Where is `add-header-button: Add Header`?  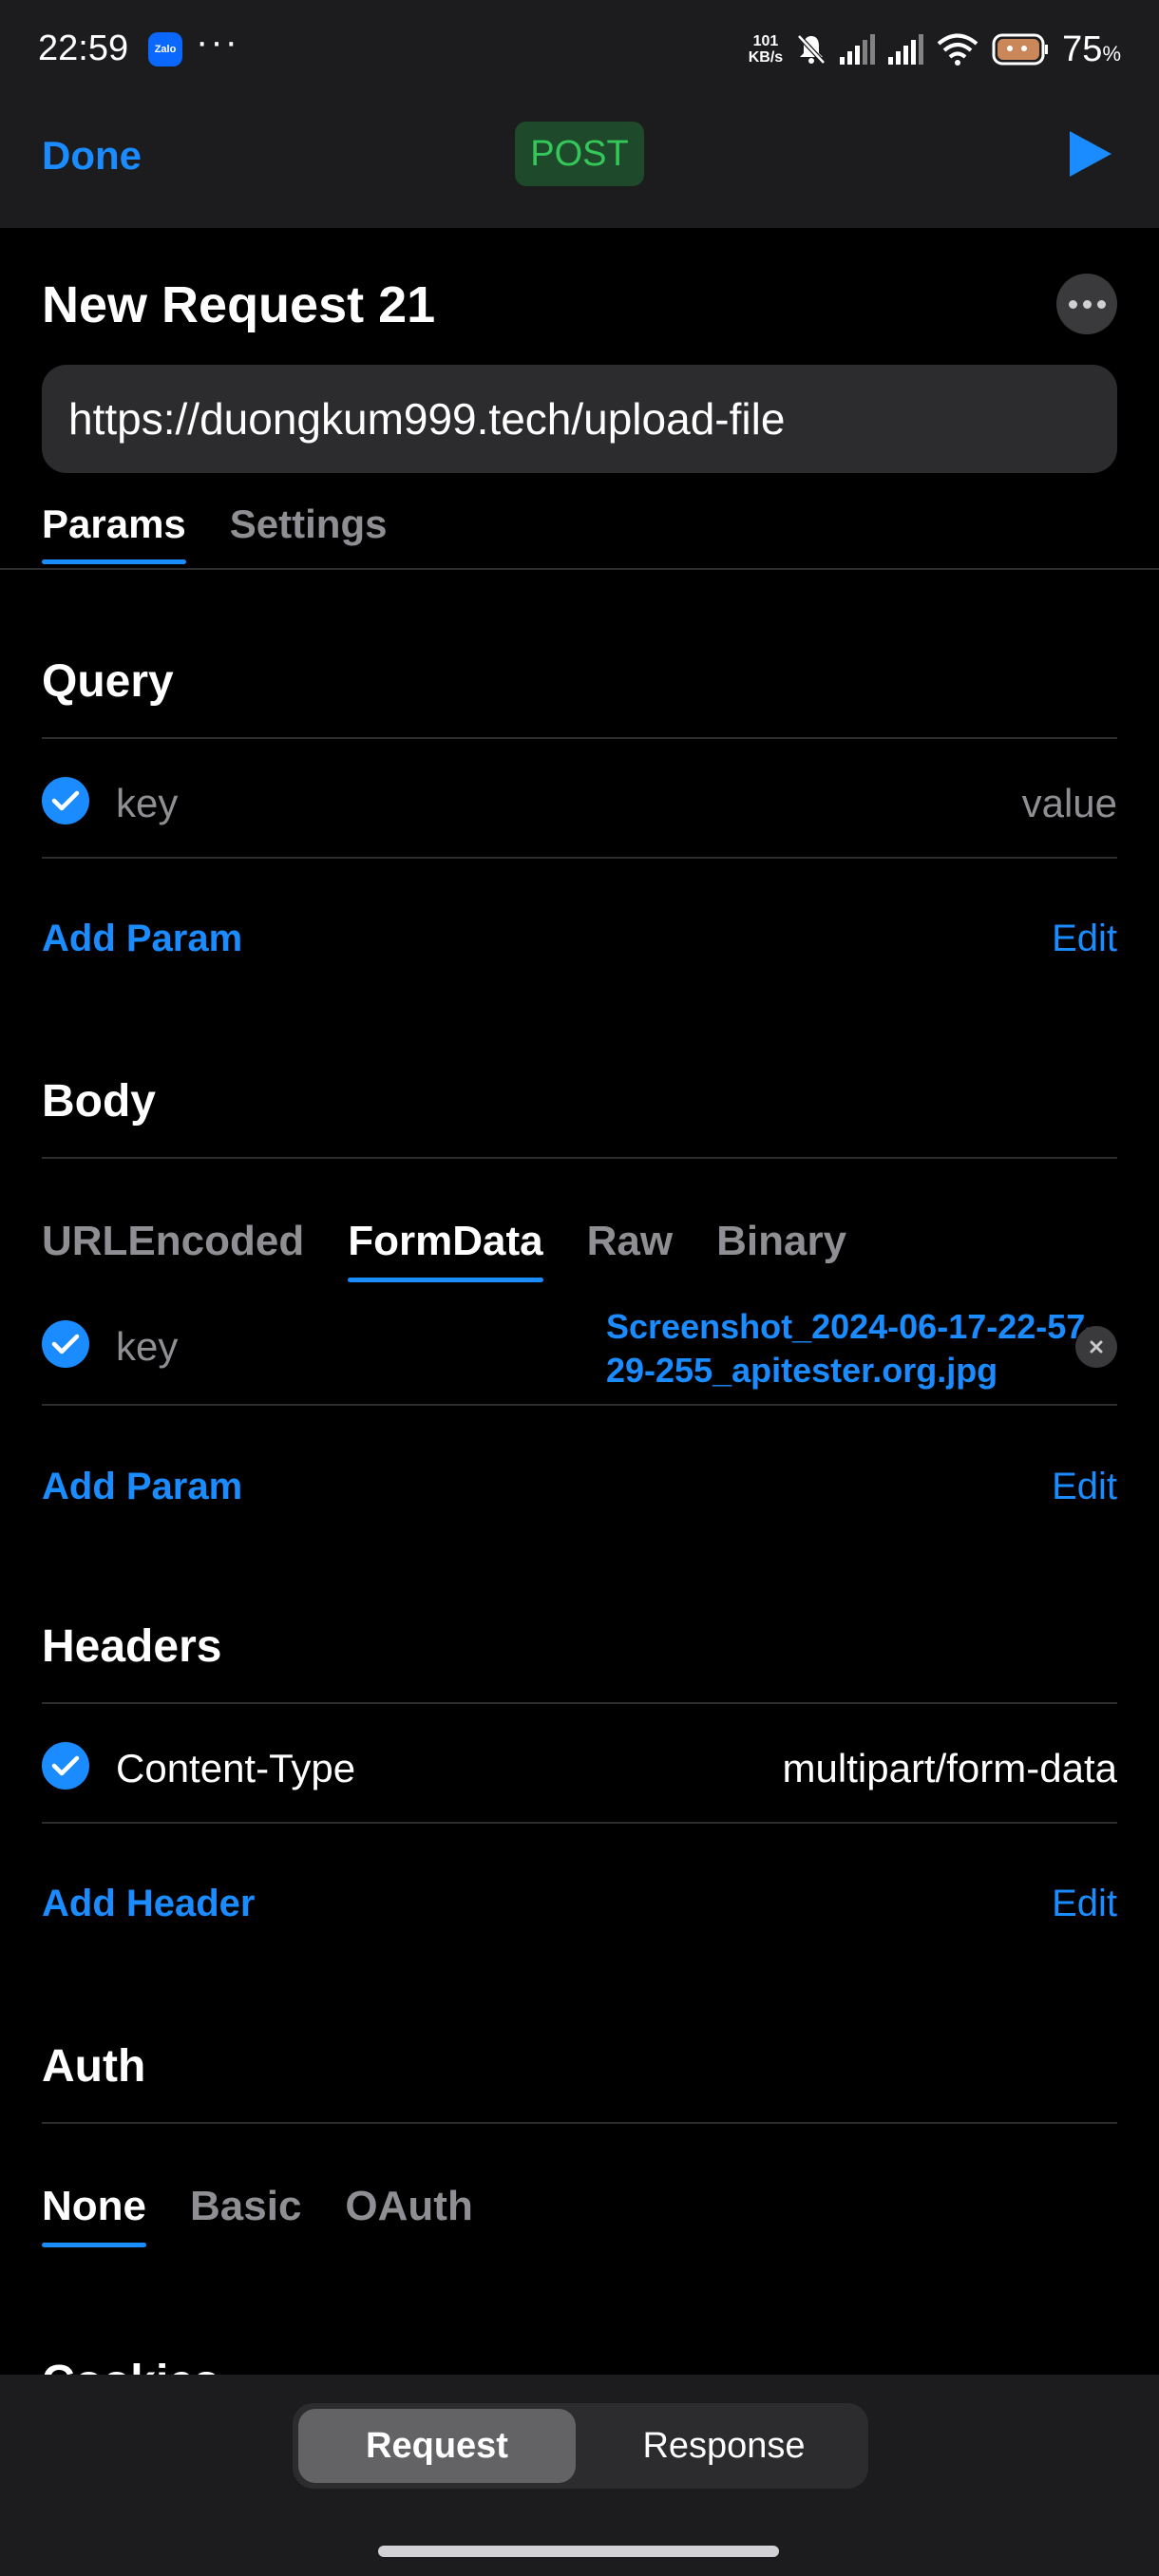 add-header-button: Add Header is located at coordinates (149, 1904).